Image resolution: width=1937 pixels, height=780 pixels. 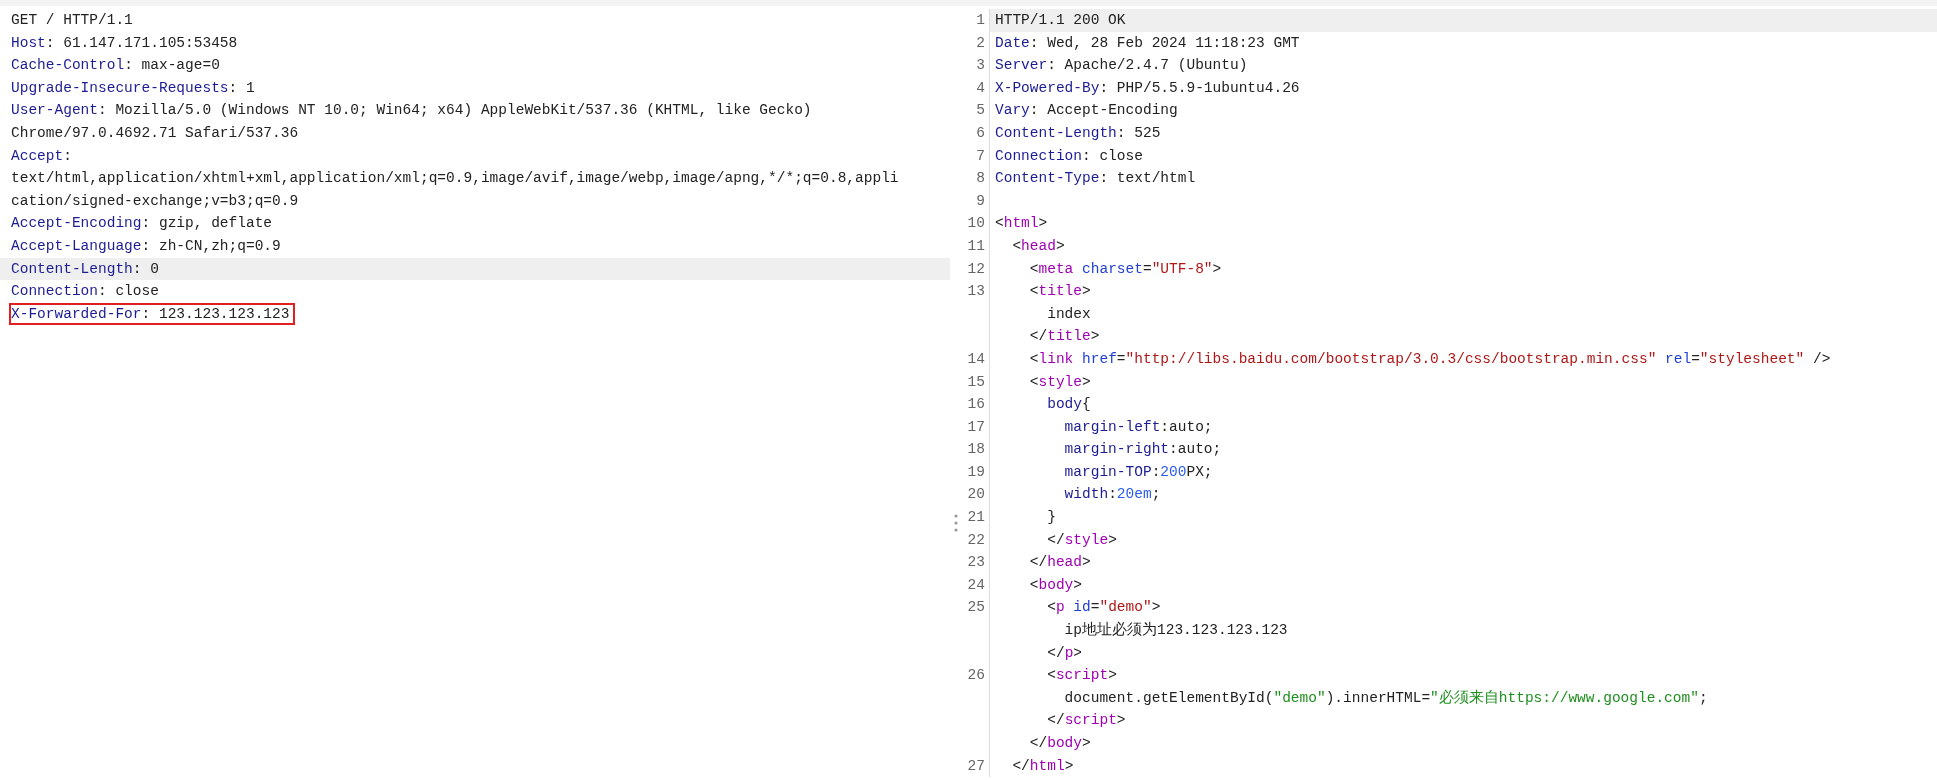 I want to click on line-number: 3, so click(x=980, y=66).